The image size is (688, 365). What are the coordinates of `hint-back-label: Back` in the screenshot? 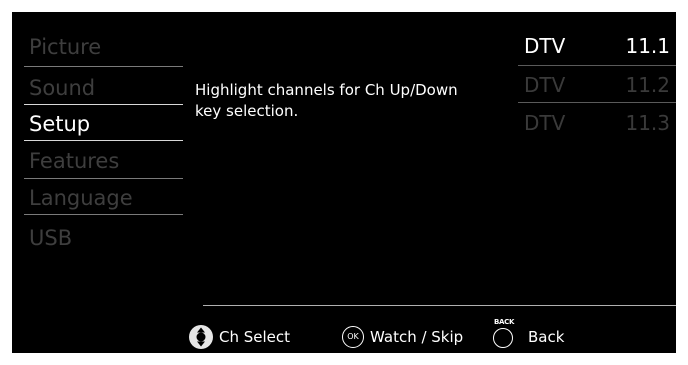 It's located at (546, 337).